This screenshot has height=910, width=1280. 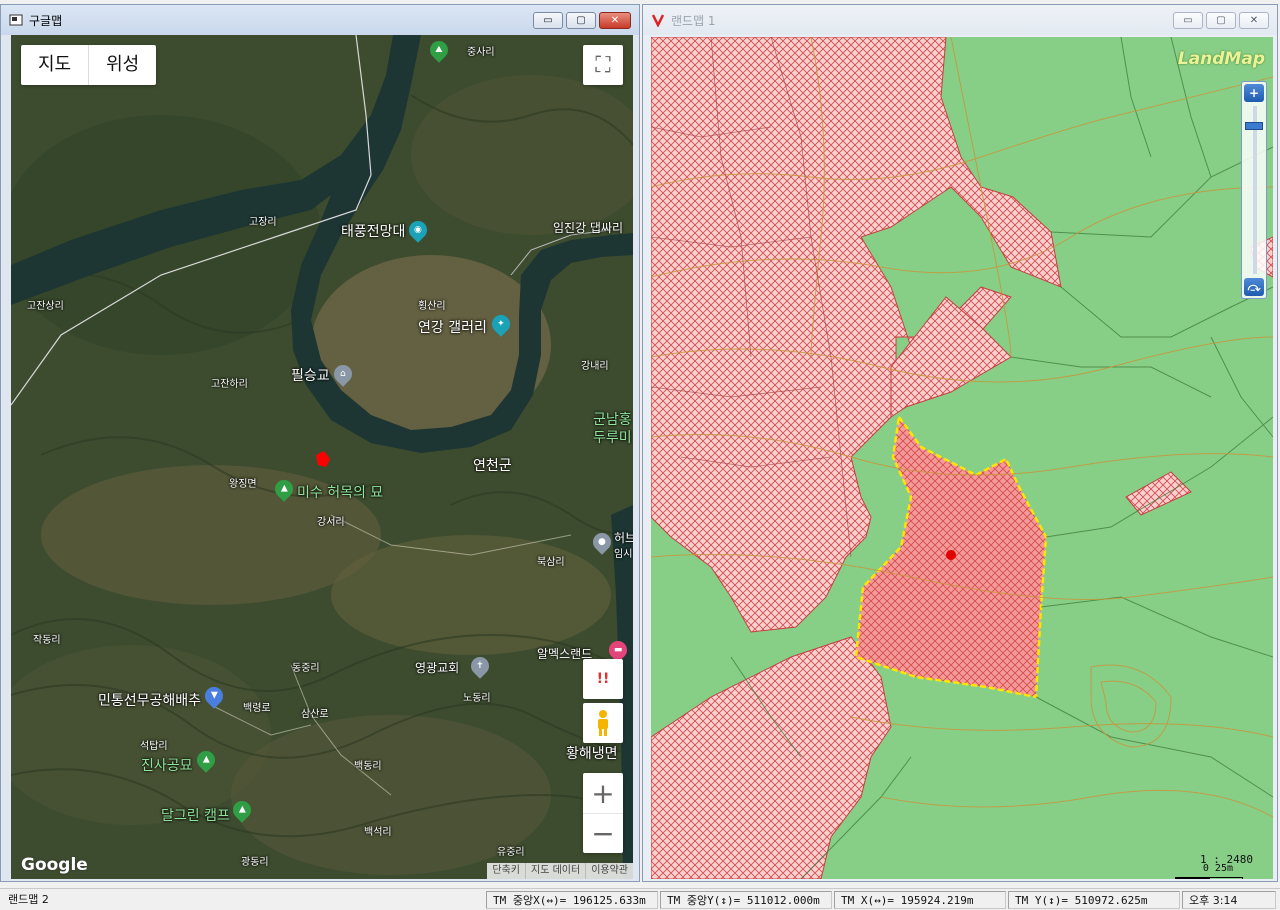 What do you see at coordinates (612, 420) in the screenshot?
I see `map-label: 군남홍` at bounding box center [612, 420].